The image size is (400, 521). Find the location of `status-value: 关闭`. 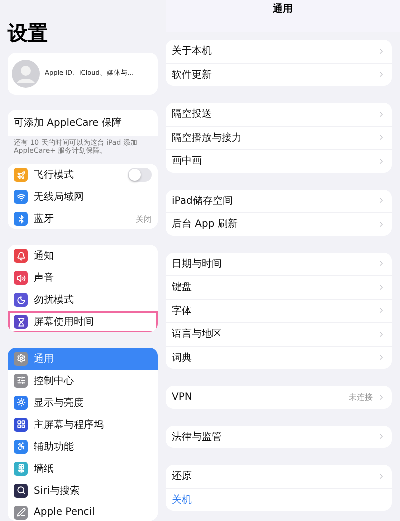

status-value: 关闭 is located at coordinates (144, 219).